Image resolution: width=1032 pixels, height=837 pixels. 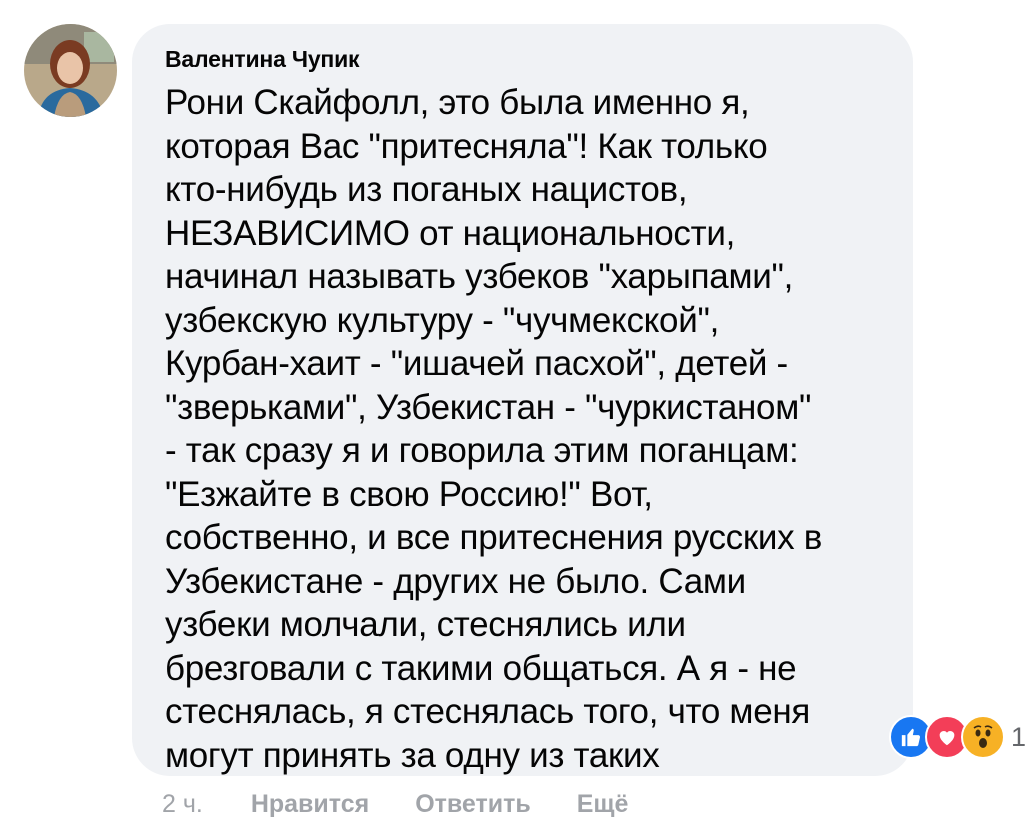 What do you see at coordinates (957, 737) in the screenshot?
I see `reactions-summary: 1` at bounding box center [957, 737].